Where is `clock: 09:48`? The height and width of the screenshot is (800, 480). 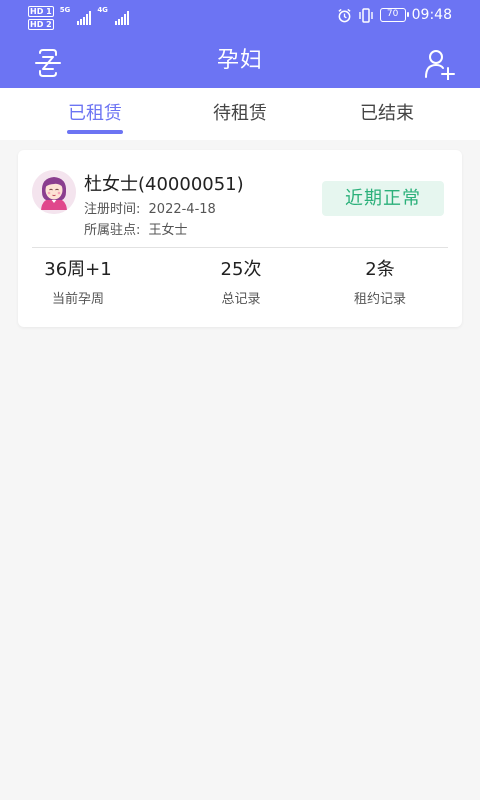 clock: 09:48 is located at coordinates (431, 15).